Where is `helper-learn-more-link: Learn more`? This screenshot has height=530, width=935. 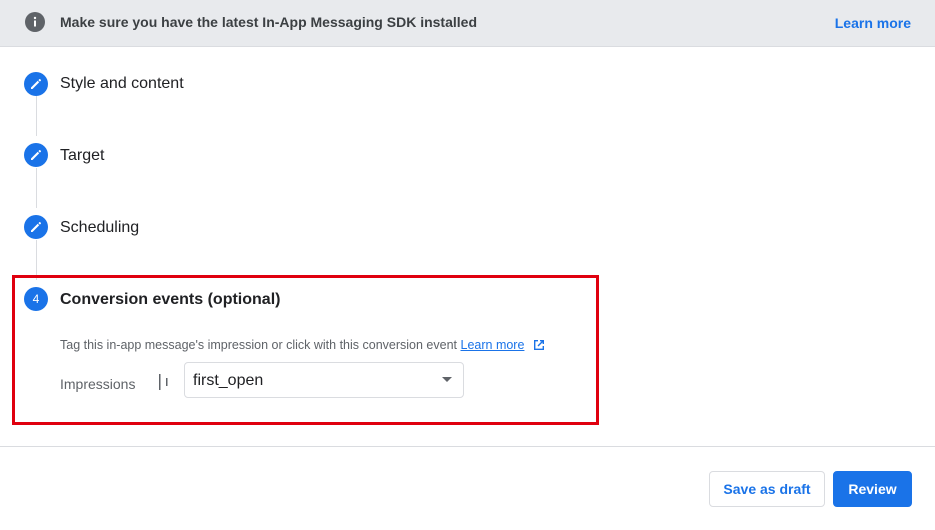 helper-learn-more-link: Learn more is located at coordinates (493, 345).